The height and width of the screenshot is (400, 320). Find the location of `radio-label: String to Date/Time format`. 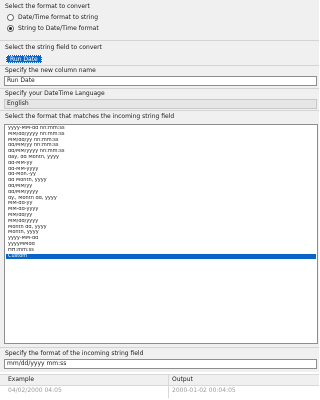

radio-label: String to Date/Time format is located at coordinates (58, 28).